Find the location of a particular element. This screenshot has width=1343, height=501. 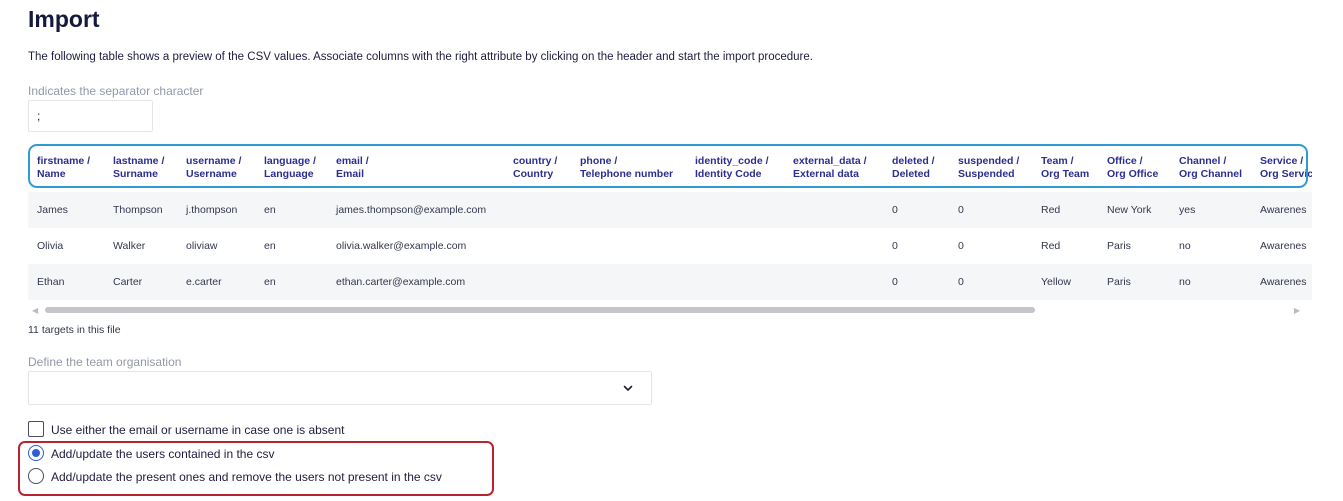

scrollbar-thumb is located at coordinates (540, 310).